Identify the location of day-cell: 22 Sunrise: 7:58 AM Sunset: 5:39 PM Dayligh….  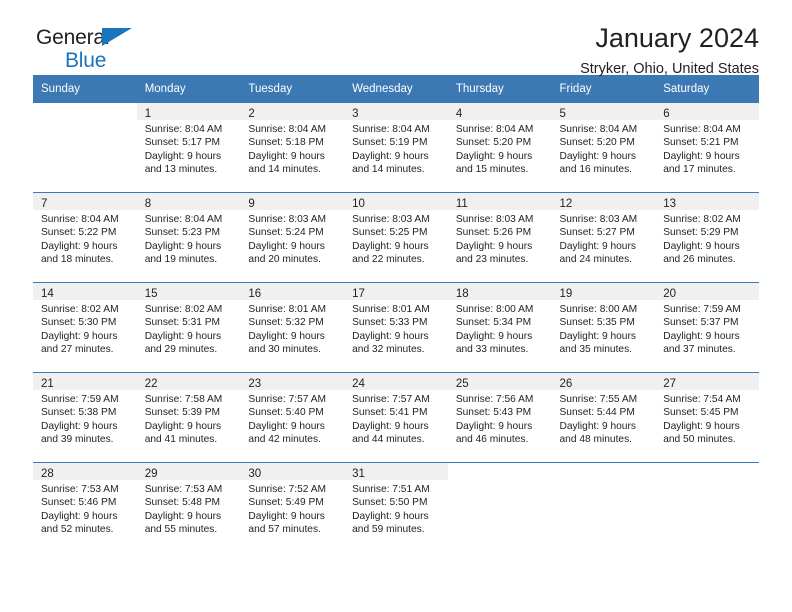
(188, 417).